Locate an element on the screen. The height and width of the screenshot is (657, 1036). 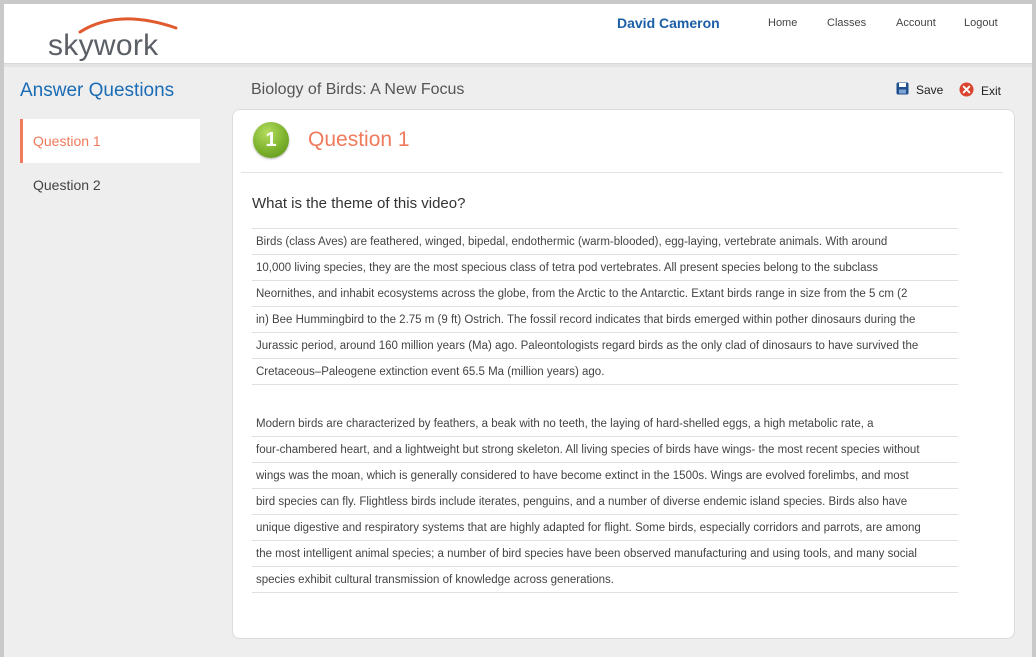
nav-home-link: Home is located at coordinates (782, 23).